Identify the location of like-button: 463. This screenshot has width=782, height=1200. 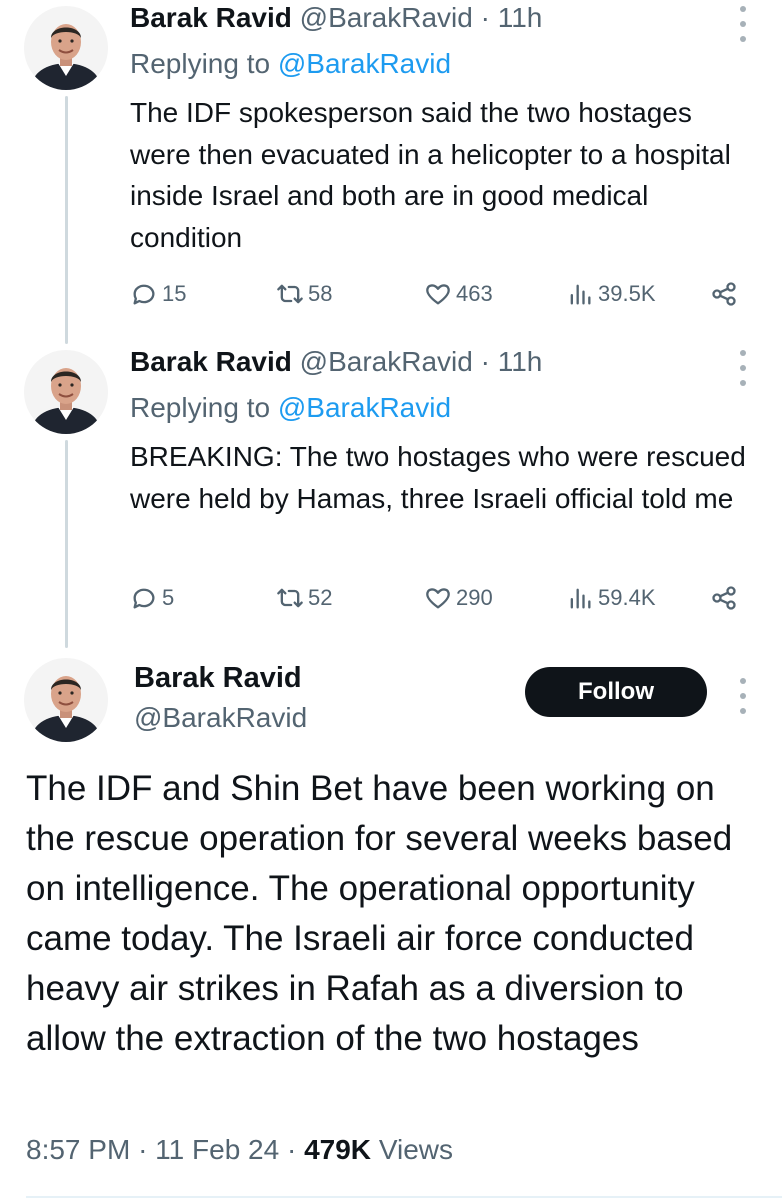
(458, 294).